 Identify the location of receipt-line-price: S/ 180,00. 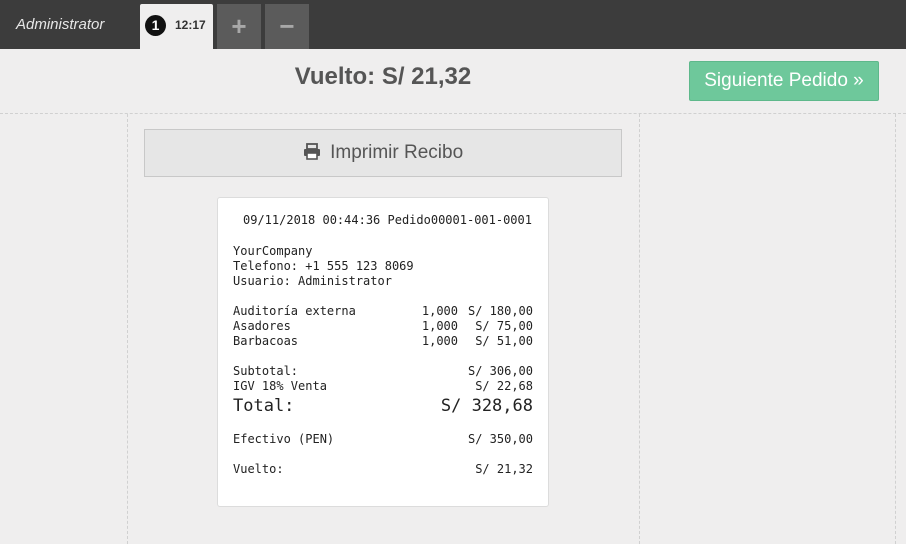
(500, 311).